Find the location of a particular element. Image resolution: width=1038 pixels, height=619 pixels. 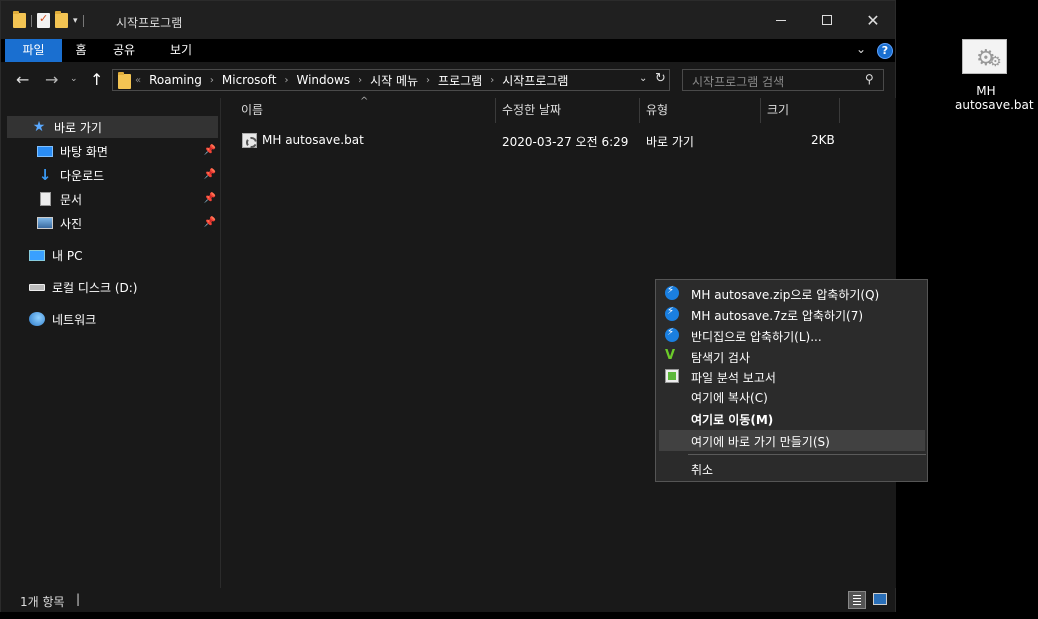

sidebar-item-desktop: 바탕 화면 📌 is located at coordinates (112, 151).